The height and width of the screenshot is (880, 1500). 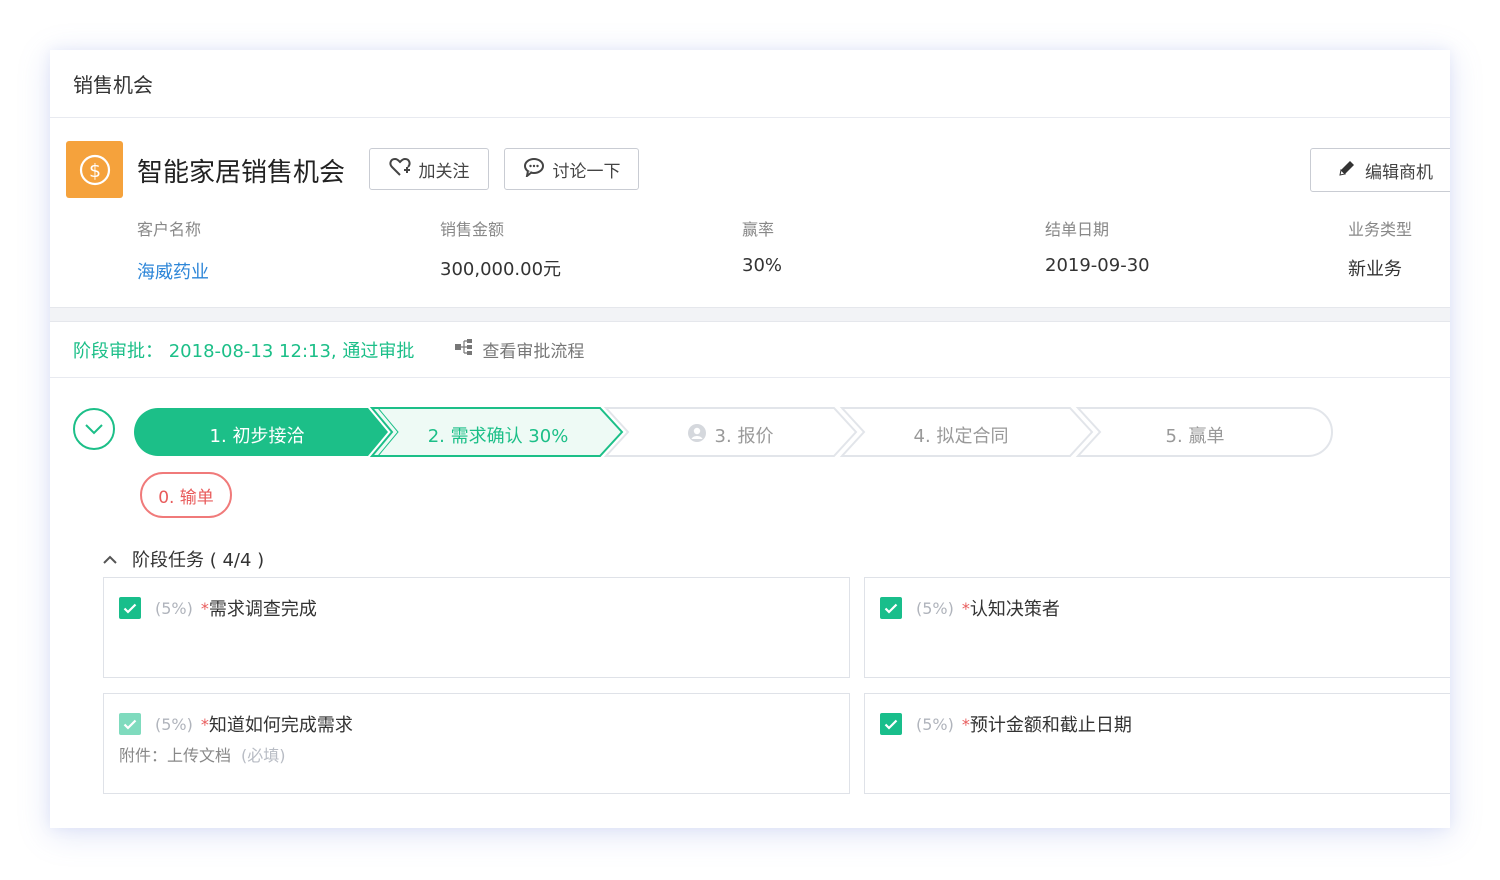 I want to click on edit-opportunity-button: 编辑商机, so click(x=1380, y=170).